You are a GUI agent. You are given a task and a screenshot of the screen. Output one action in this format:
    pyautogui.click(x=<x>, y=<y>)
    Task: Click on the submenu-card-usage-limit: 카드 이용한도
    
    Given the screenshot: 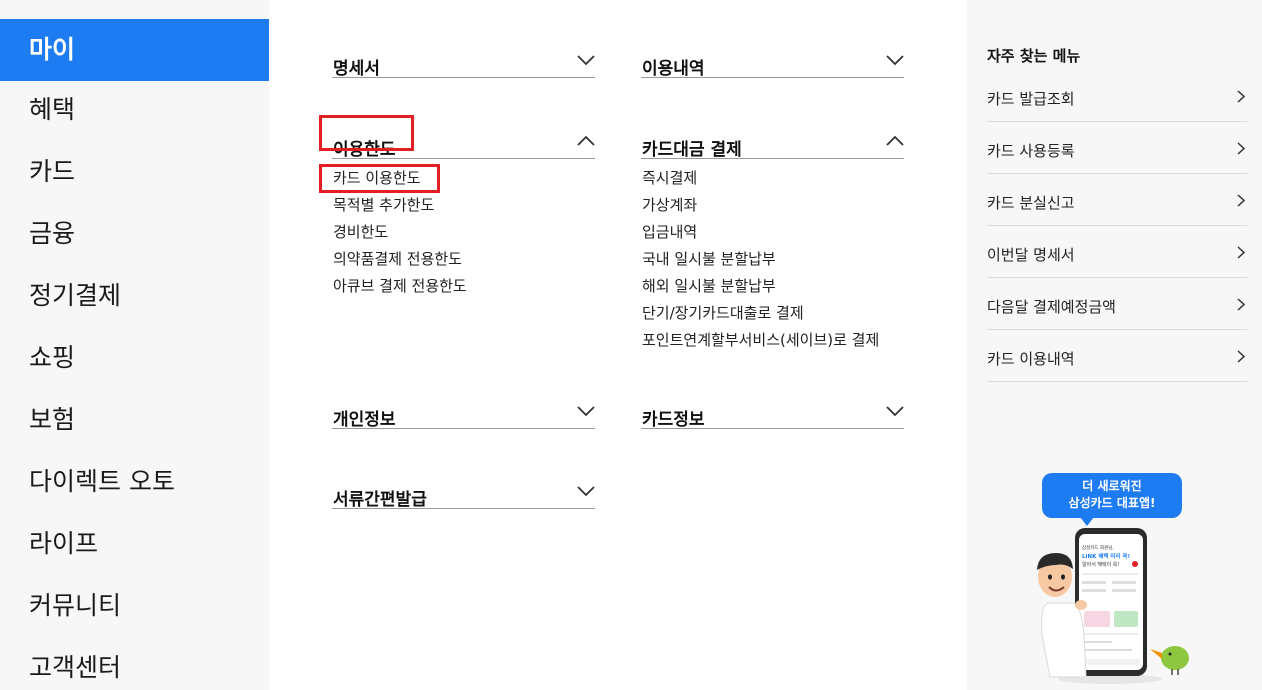 What is the action you would take?
    pyautogui.click(x=463, y=180)
    